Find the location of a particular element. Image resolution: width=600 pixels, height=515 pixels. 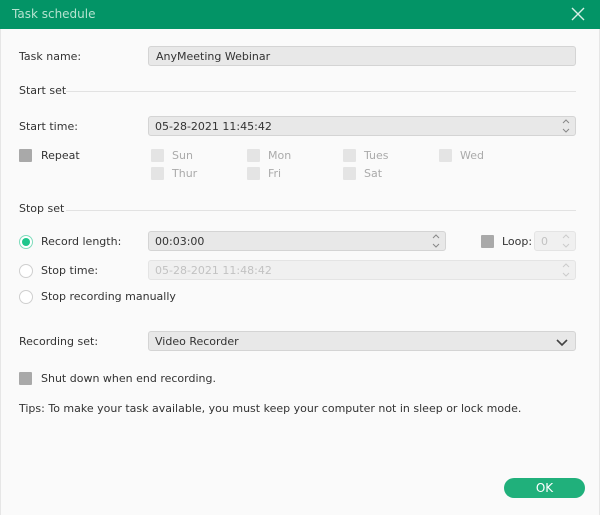

title-bar: Task schedule is located at coordinates (300, 14).